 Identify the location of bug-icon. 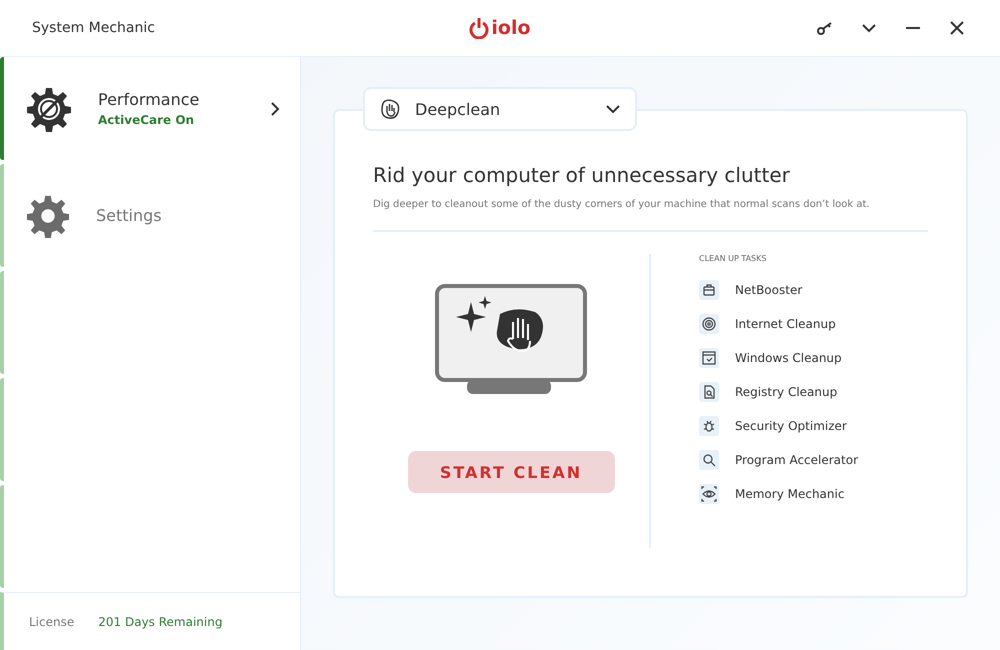
(709, 426).